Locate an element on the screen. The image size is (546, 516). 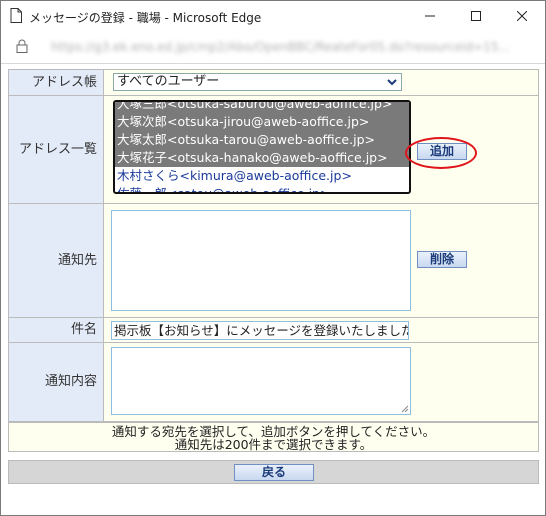
address-book-cell: すべてのユーザー is located at coordinates (321, 82).